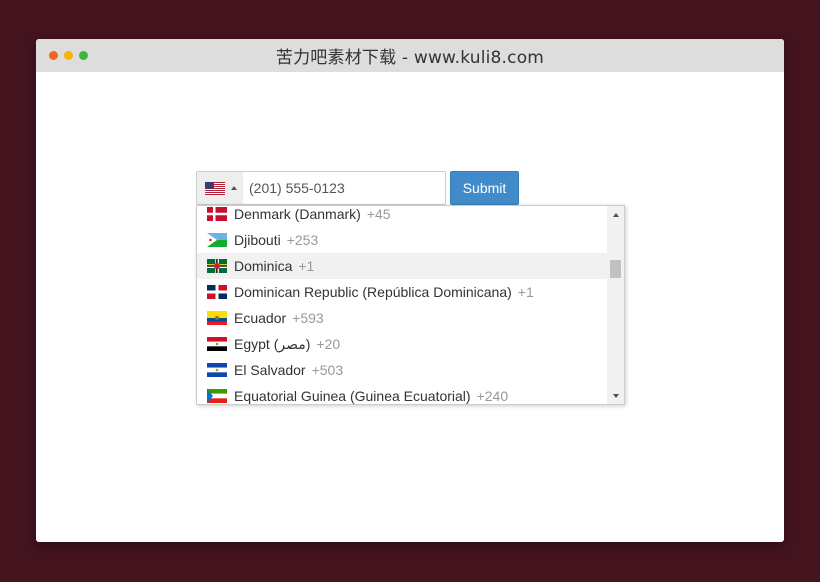 Image resolution: width=820 pixels, height=582 pixels. Describe the element at coordinates (217, 370) in the screenshot. I see `el-salvador-flag-icon` at that location.